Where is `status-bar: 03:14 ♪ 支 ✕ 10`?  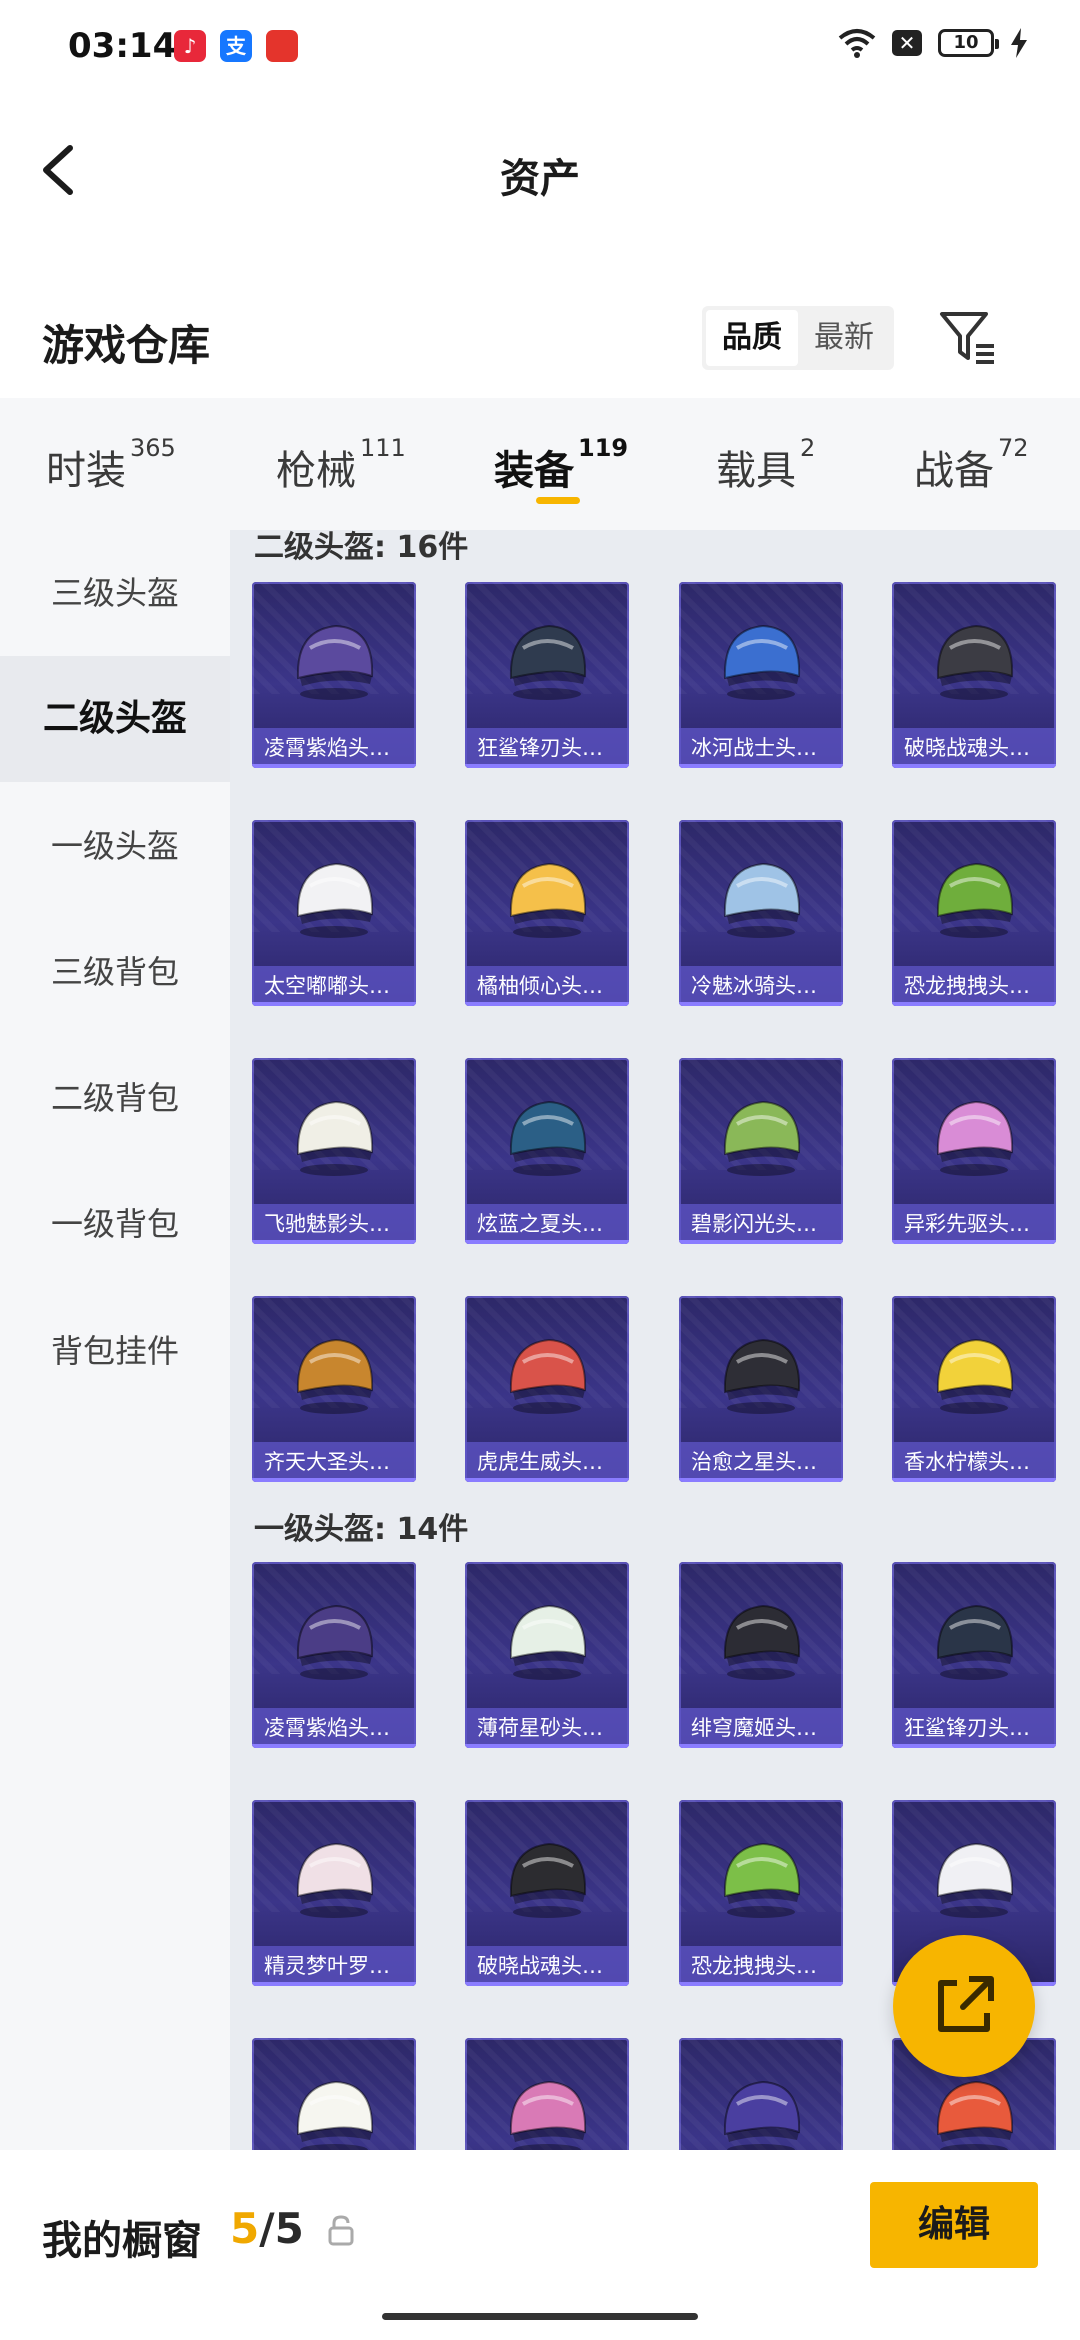
status-bar: 03:14 ♪ 支 ✕ 10 is located at coordinates (540, 48).